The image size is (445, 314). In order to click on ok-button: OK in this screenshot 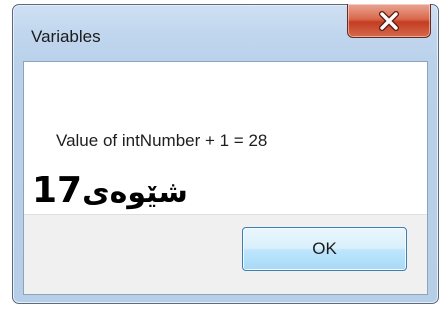, I will do `click(324, 249)`.